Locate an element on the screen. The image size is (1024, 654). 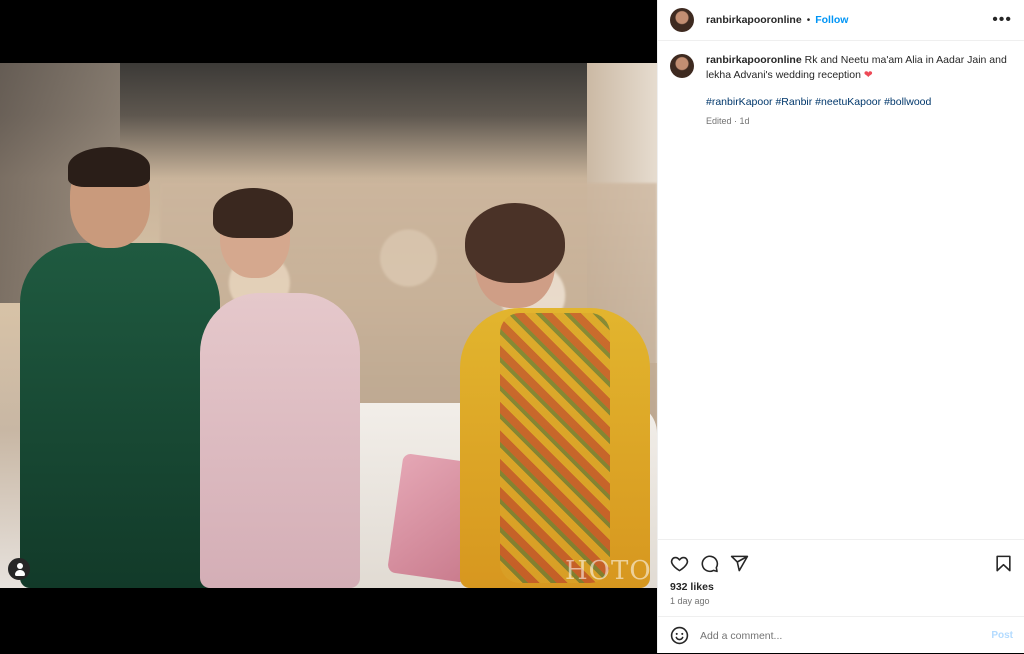
follow-button: Follow is located at coordinates (831, 20).